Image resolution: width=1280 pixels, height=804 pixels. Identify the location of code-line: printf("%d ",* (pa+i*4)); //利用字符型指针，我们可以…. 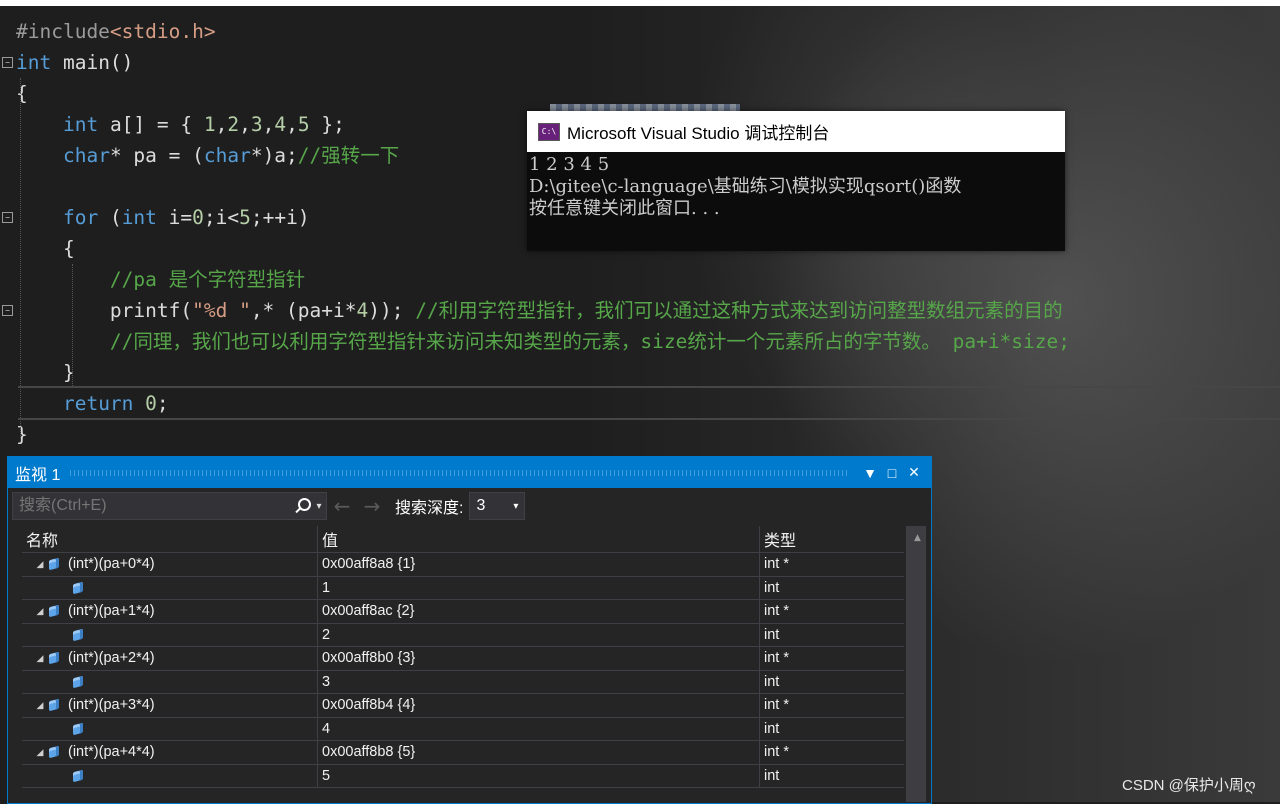
(539, 310).